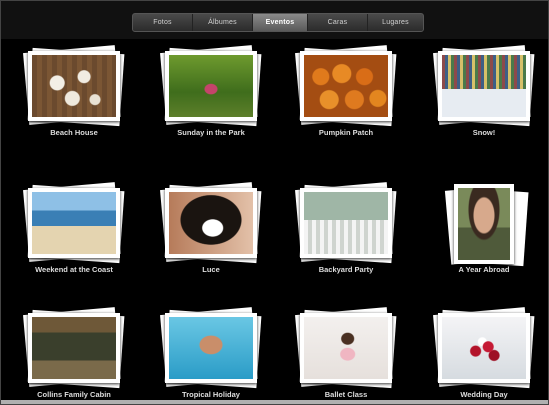 Image resolution: width=549 pixels, height=405 pixels. I want to click on event-title: Wedding Day, so click(484, 394).